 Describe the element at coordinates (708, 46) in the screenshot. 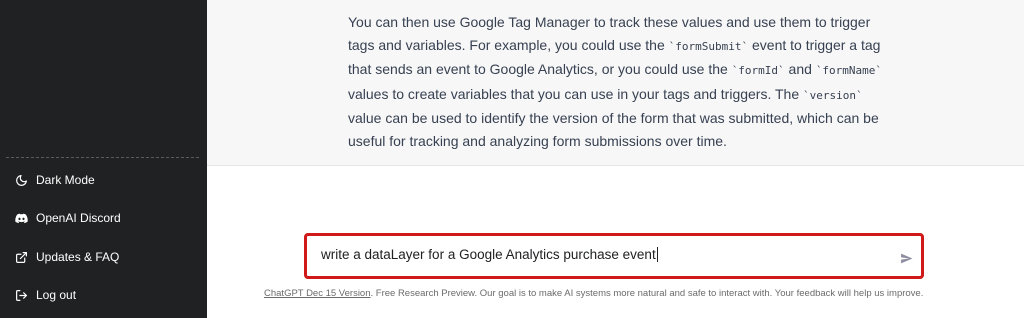

I see `inline-code: `formSubmit`` at that location.